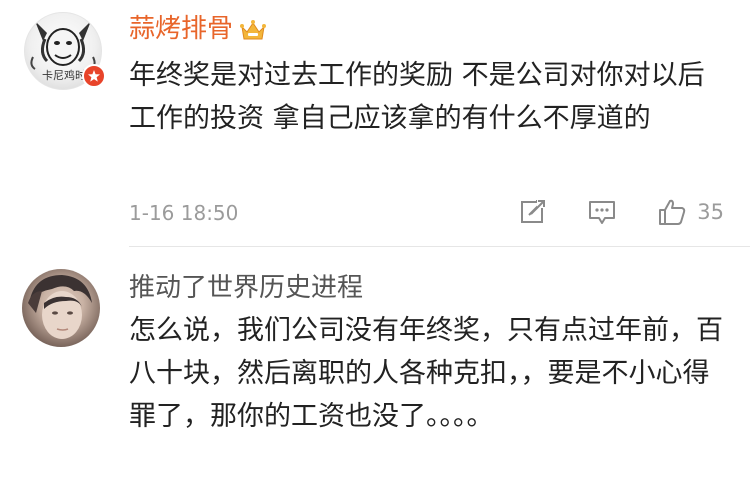  I want to click on username-text: 蒜烤排骨, so click(181, 29).